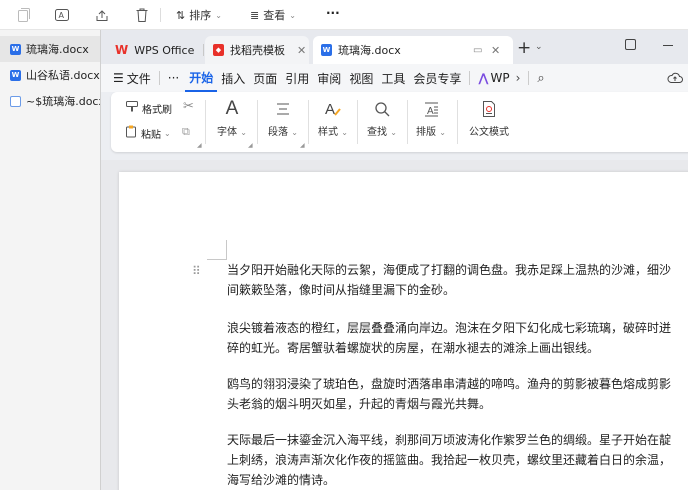 Image resolution: width=688 pixels, height=490 pixels. I want to click on text-line: 头老翁的烟斗明灭如星，升起的青烟与霞光共舞。, so click(359, 404).